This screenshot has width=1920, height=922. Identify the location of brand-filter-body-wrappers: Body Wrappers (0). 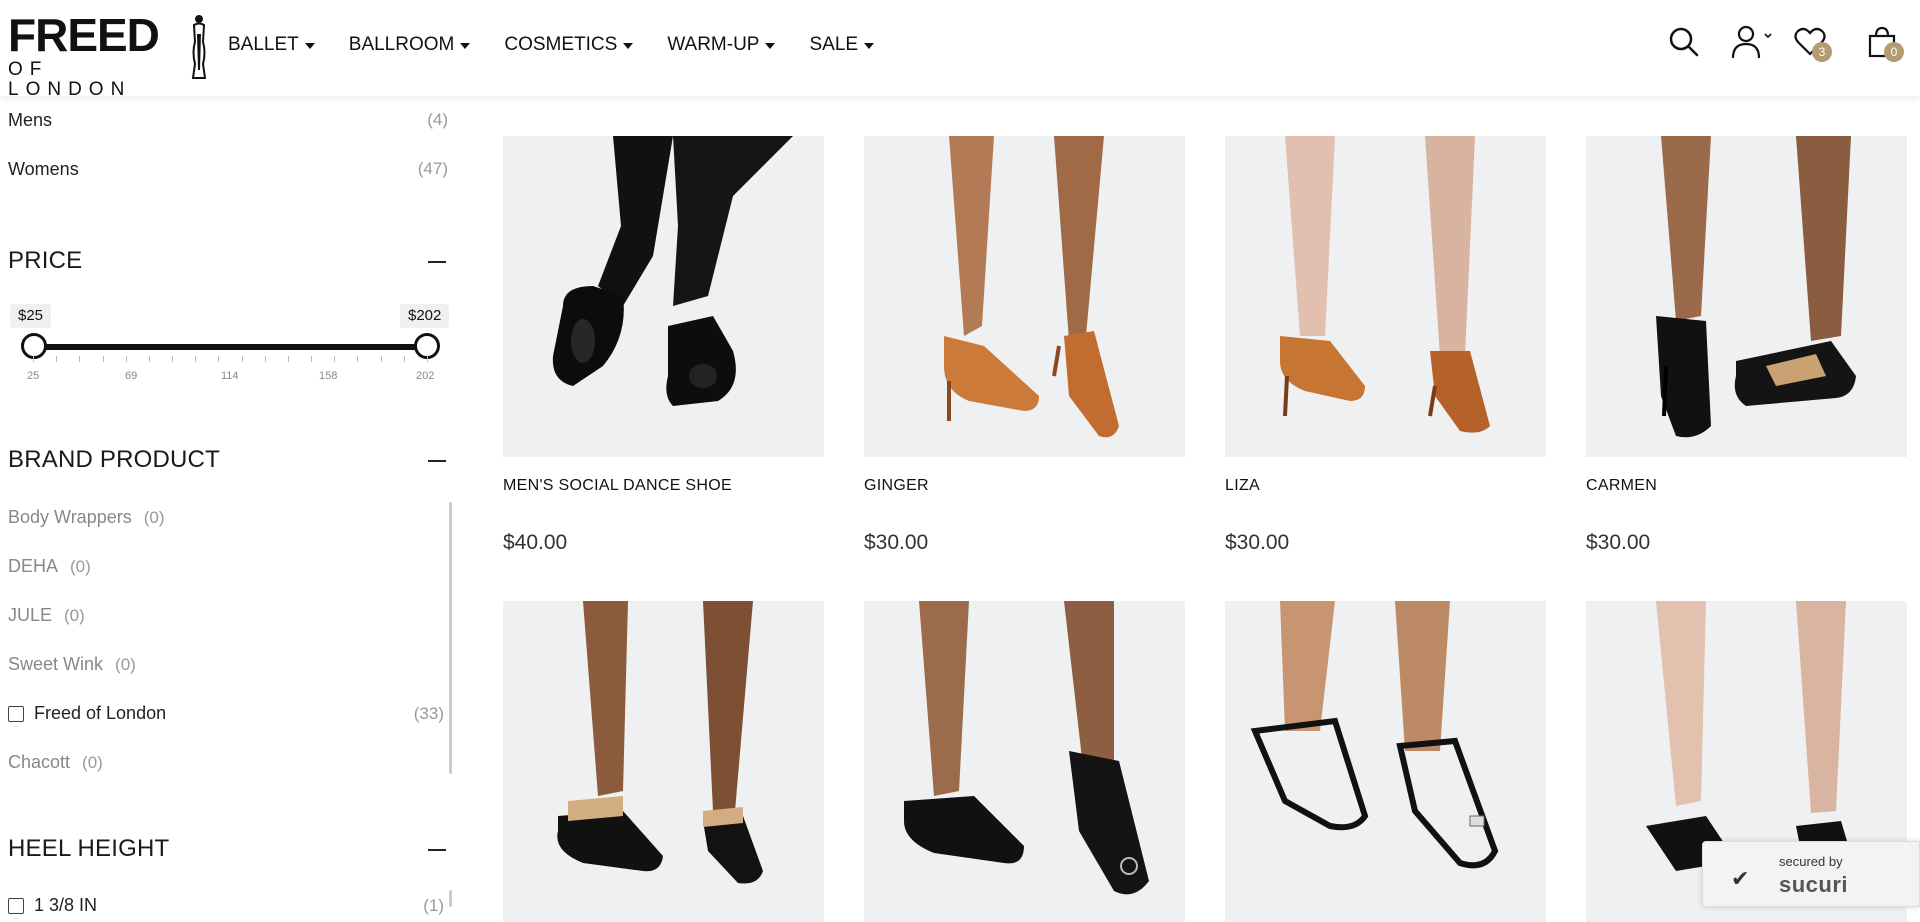
(86, 517).